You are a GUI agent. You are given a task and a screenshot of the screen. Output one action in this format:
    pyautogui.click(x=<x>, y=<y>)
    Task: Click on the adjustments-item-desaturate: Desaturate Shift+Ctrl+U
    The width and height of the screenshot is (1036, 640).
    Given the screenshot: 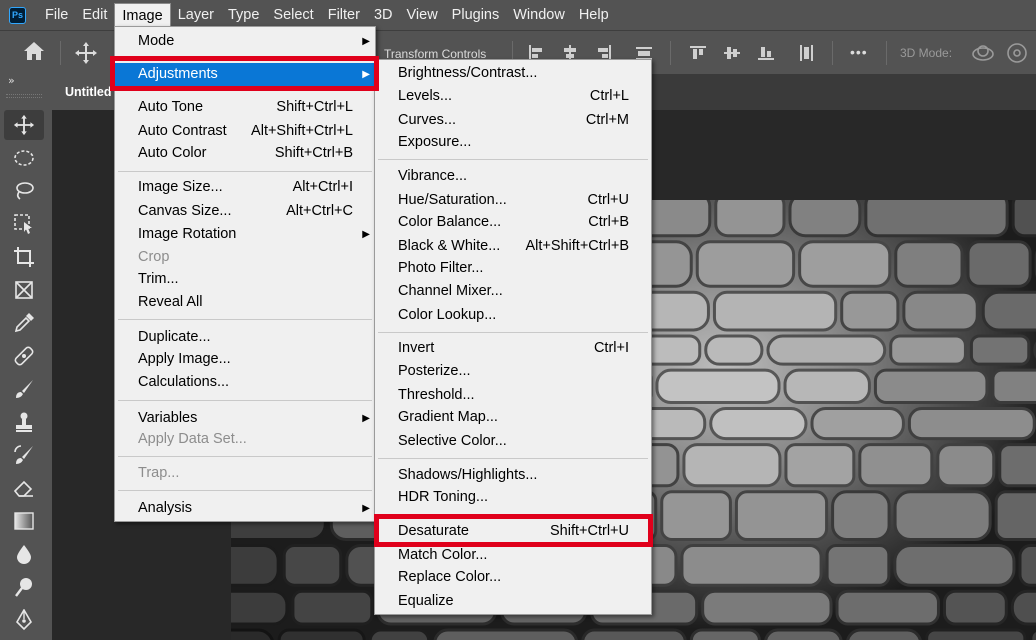 What is the action you would take?
    pyautogui.click(x=513, y=531)
    